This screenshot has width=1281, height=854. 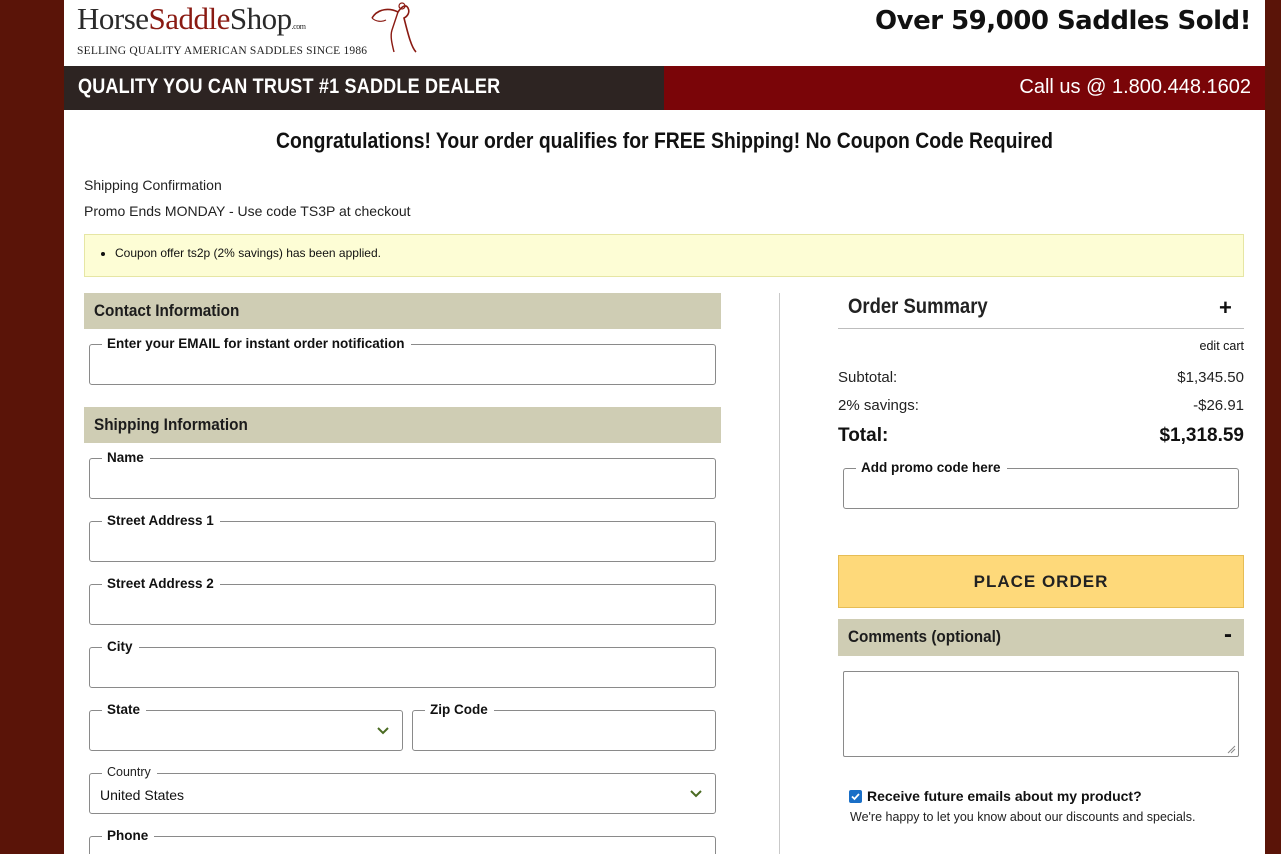 What do you see at coordinates (161, 520) in the screenshot?
I see `street-address-1-label: Street Address 1` at bounding box center [161, 520].